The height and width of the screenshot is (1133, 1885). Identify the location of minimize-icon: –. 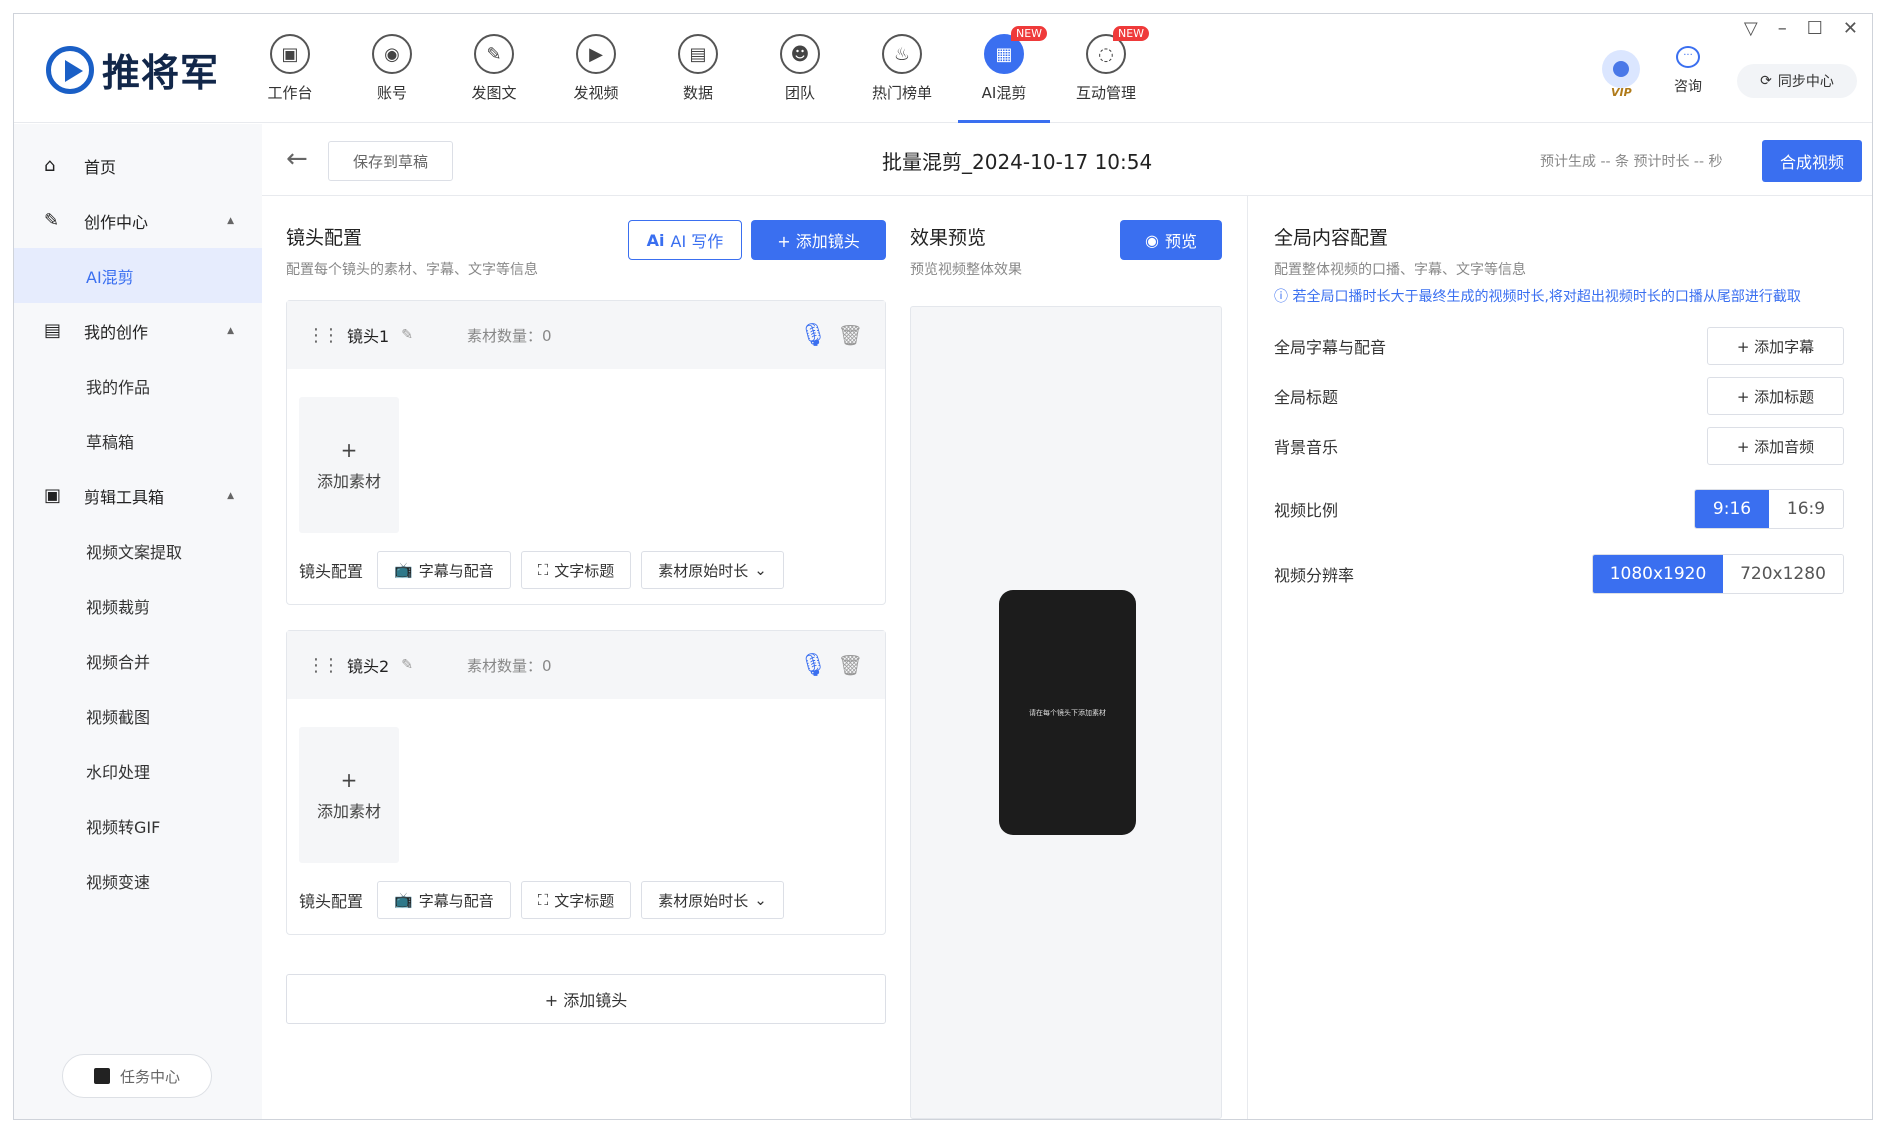
(1782, 28).